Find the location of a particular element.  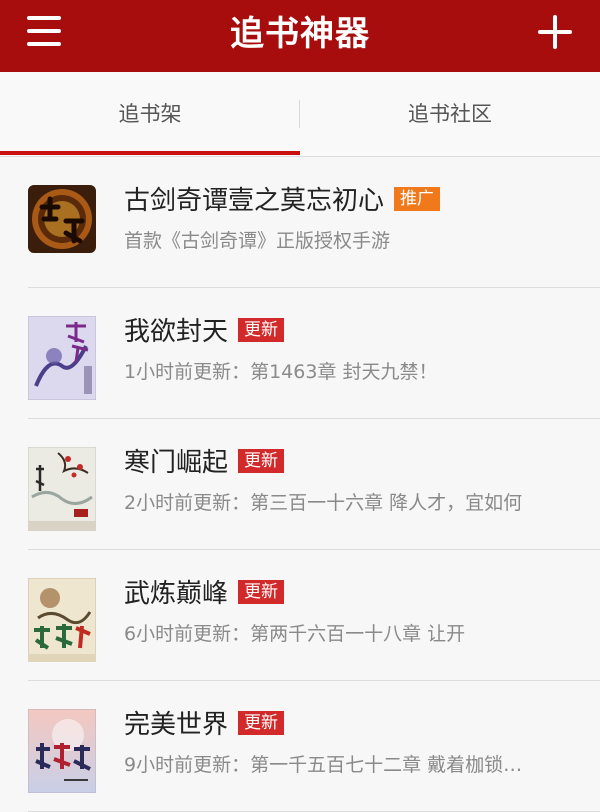

book-subtitle: 2小时前更新：第三百一十六章 降人才，宜如何 is located at coordinates (323, 503).